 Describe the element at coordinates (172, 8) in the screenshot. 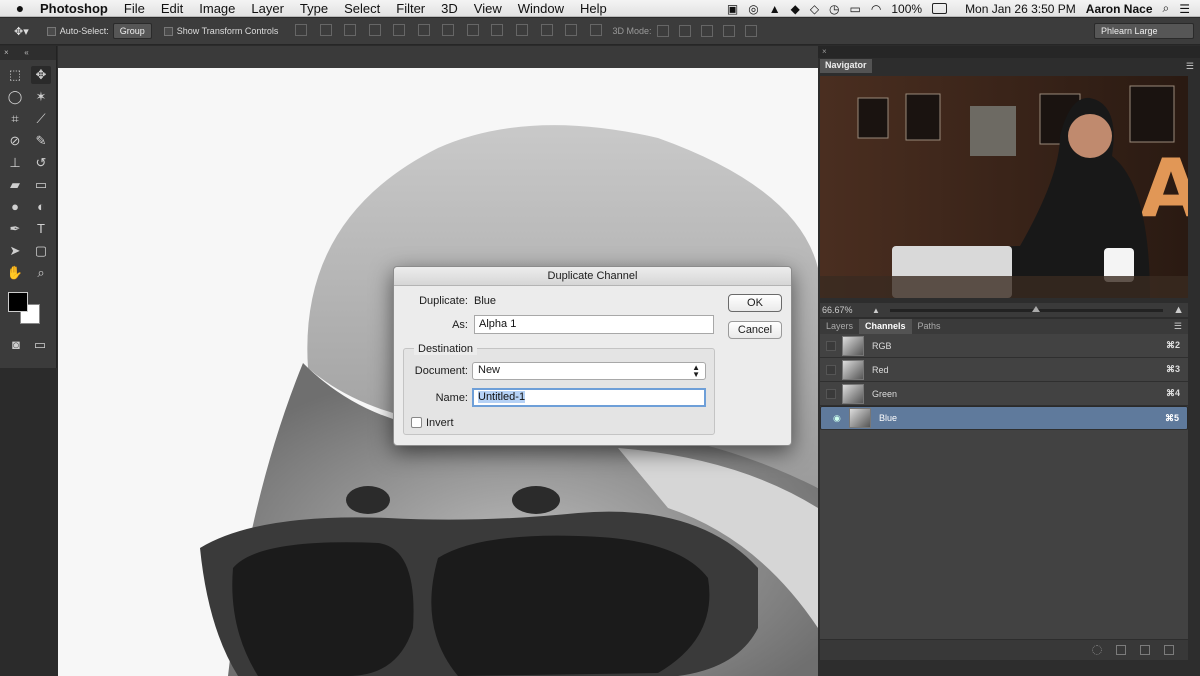

I see `menu-edit: Edit` at that location.